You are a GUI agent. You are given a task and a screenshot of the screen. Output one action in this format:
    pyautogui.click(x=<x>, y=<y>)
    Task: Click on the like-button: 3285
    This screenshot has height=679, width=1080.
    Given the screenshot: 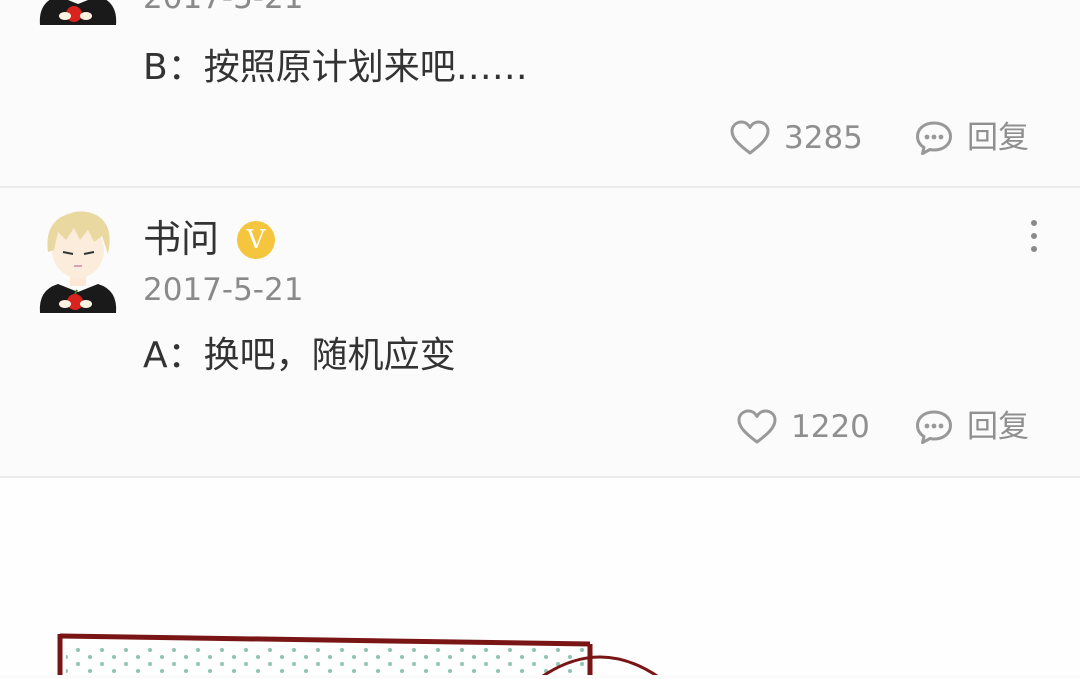 What is the action you would take?
    pyautogui.click(x=796, y=138)
    